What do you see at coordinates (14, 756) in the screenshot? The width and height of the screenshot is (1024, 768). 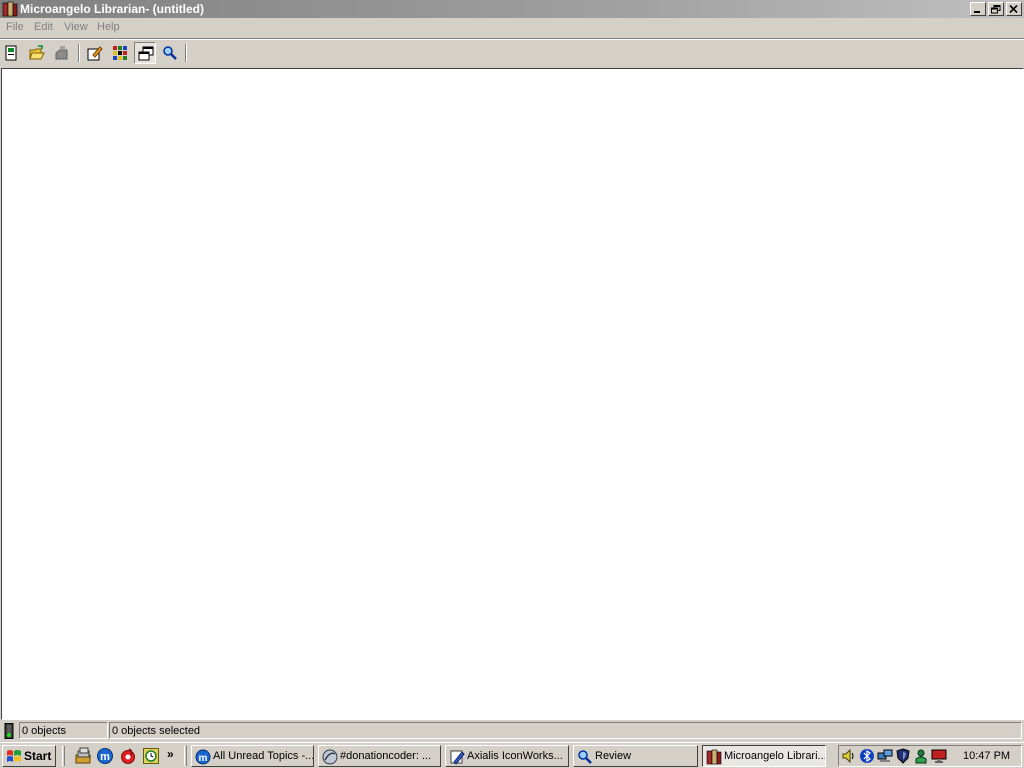 I see `windows-logo-icon` at bounding box center [14, 756].